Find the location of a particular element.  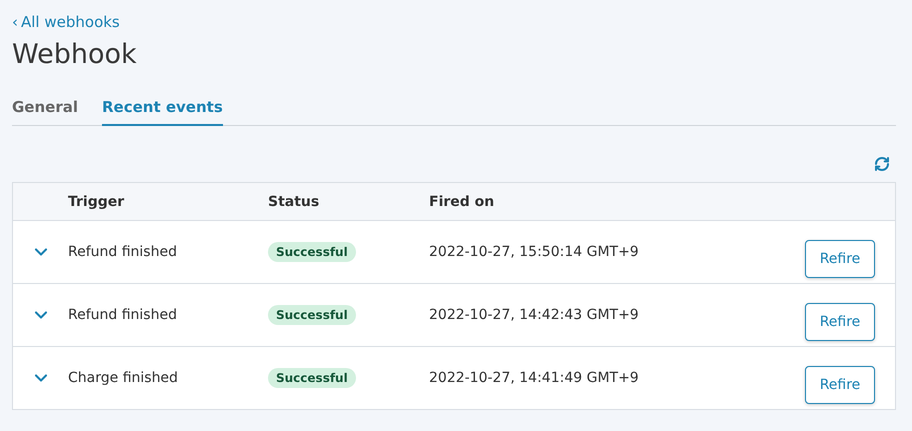

table-cell-text: 2022-10-27, 14:42:43 GMT+9 is located at coordinates (534, 315).